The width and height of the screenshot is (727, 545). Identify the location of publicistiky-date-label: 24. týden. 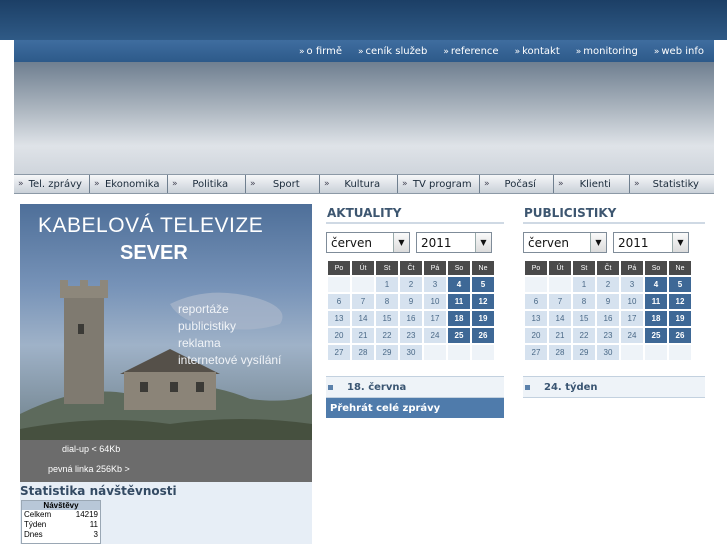
(571, 387).